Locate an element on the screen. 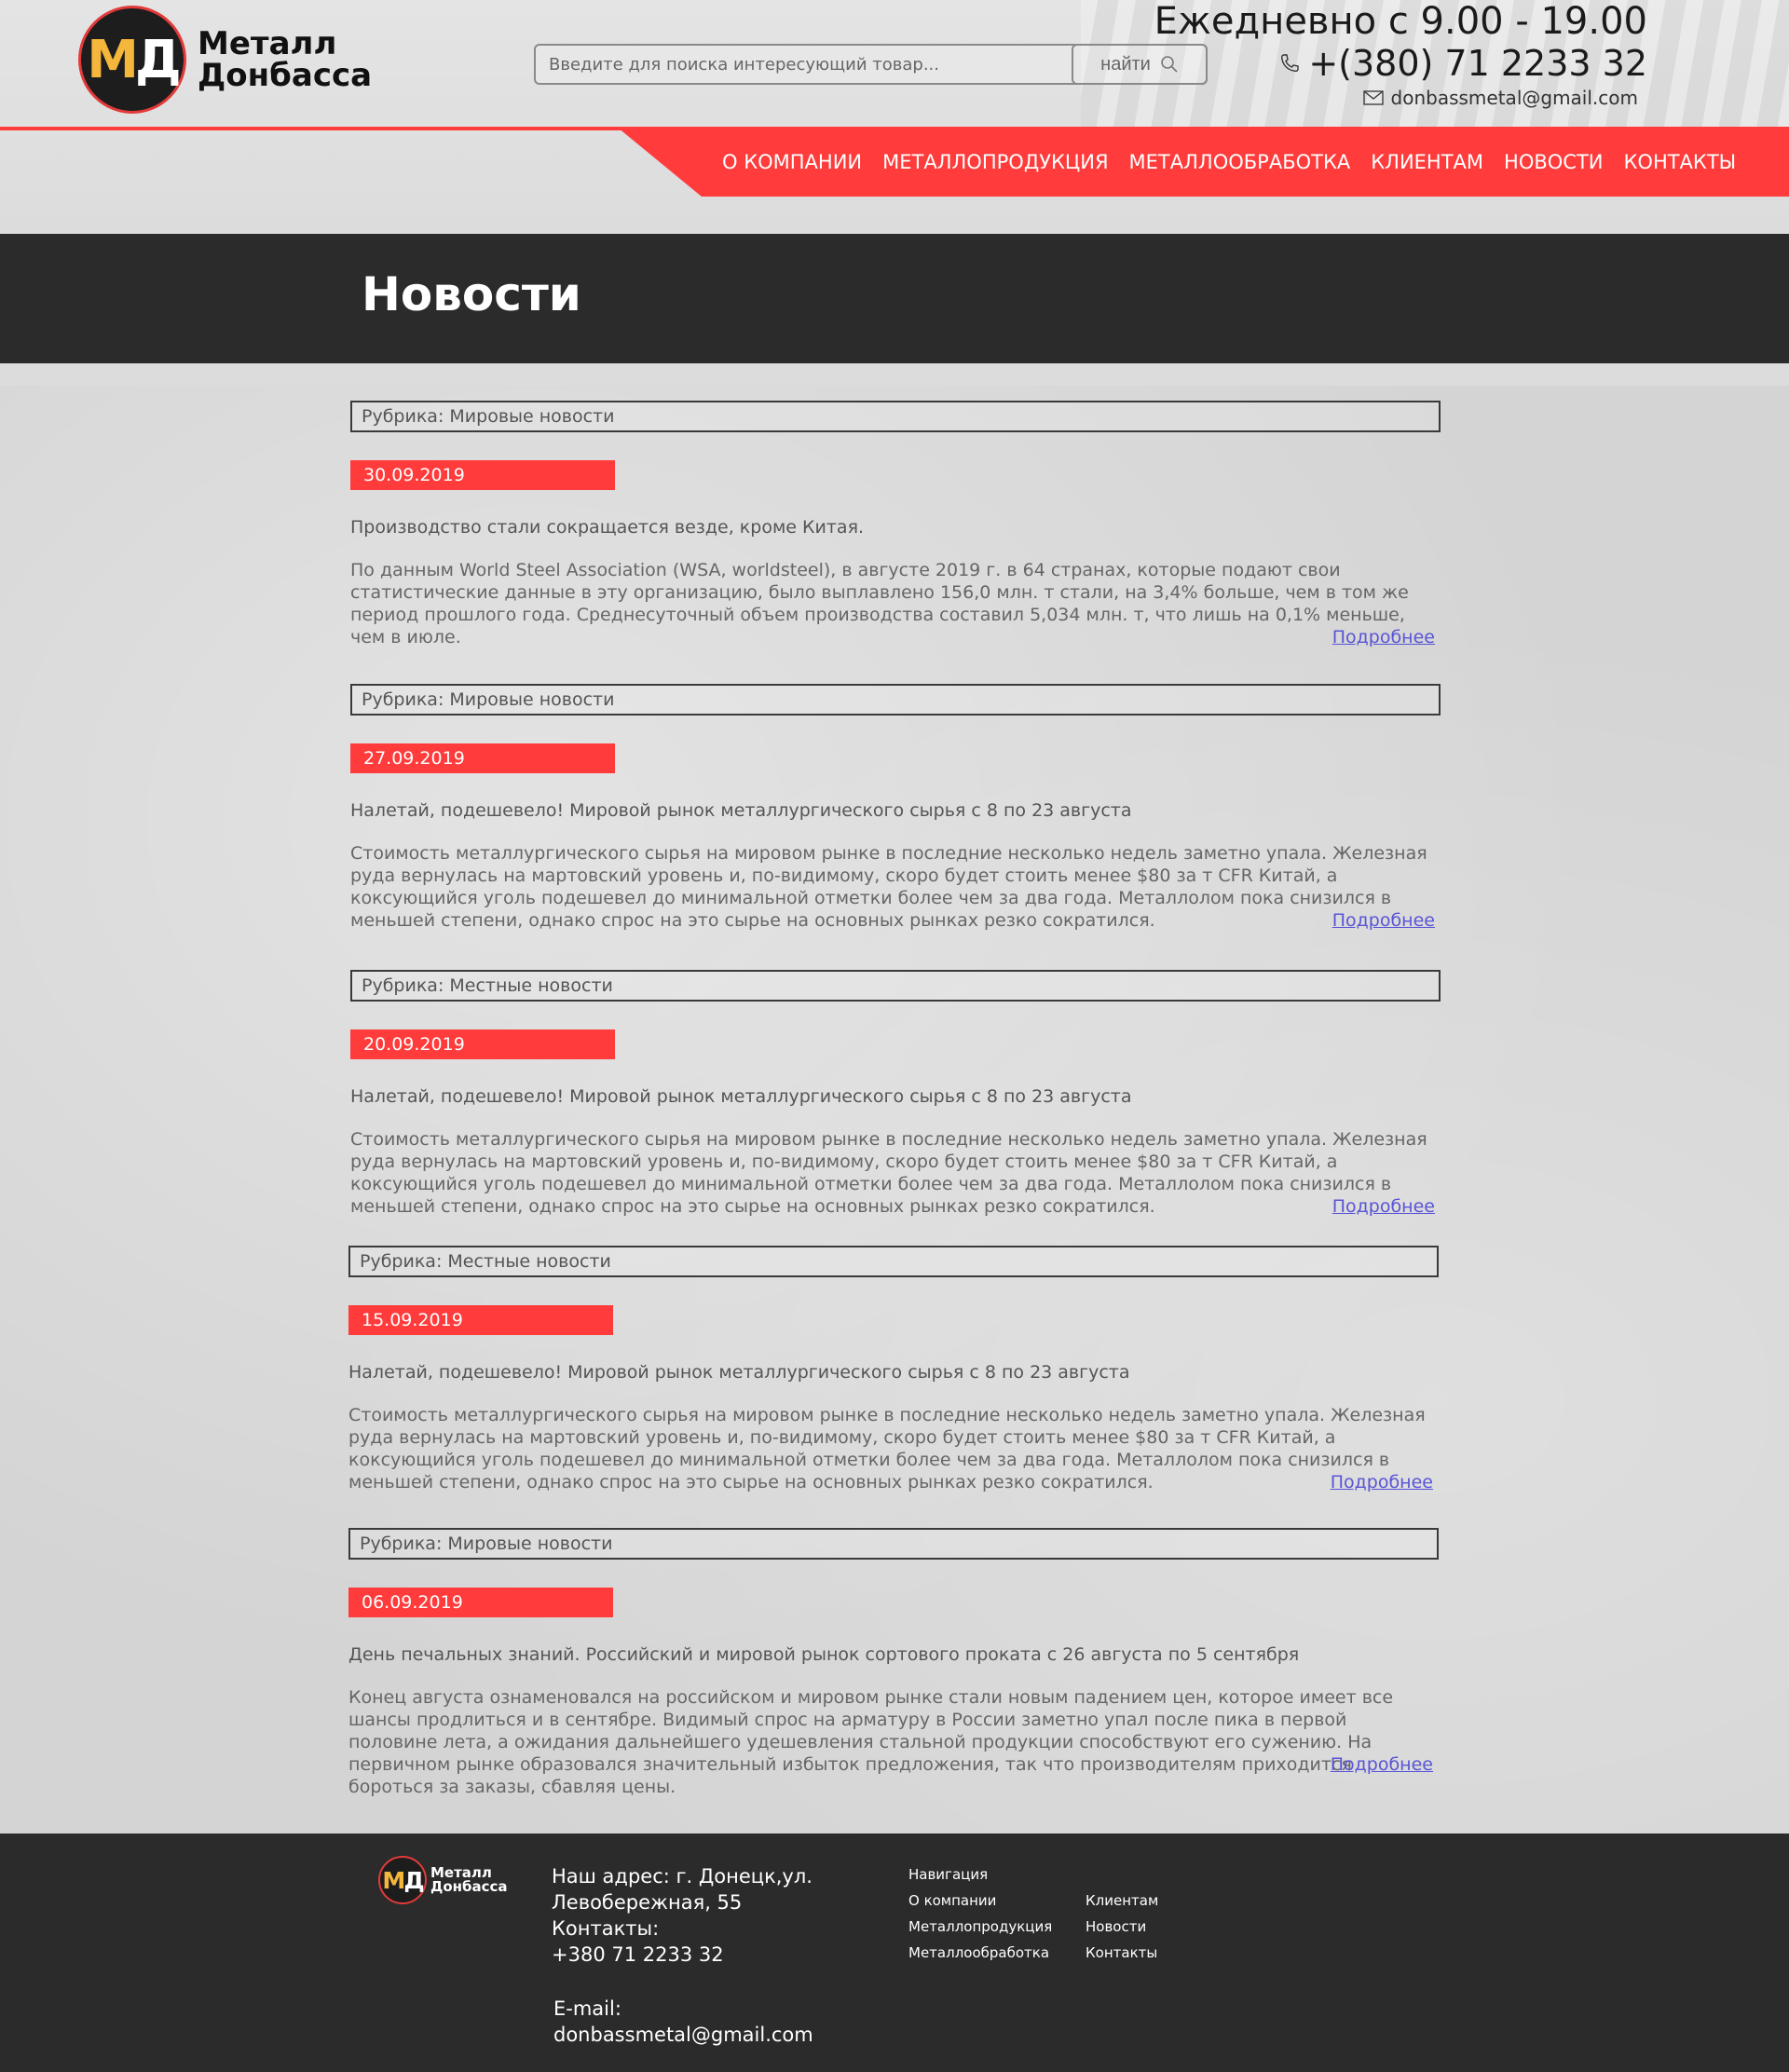  footer-nav-company: О компании is located at coordinates (980, 1901).